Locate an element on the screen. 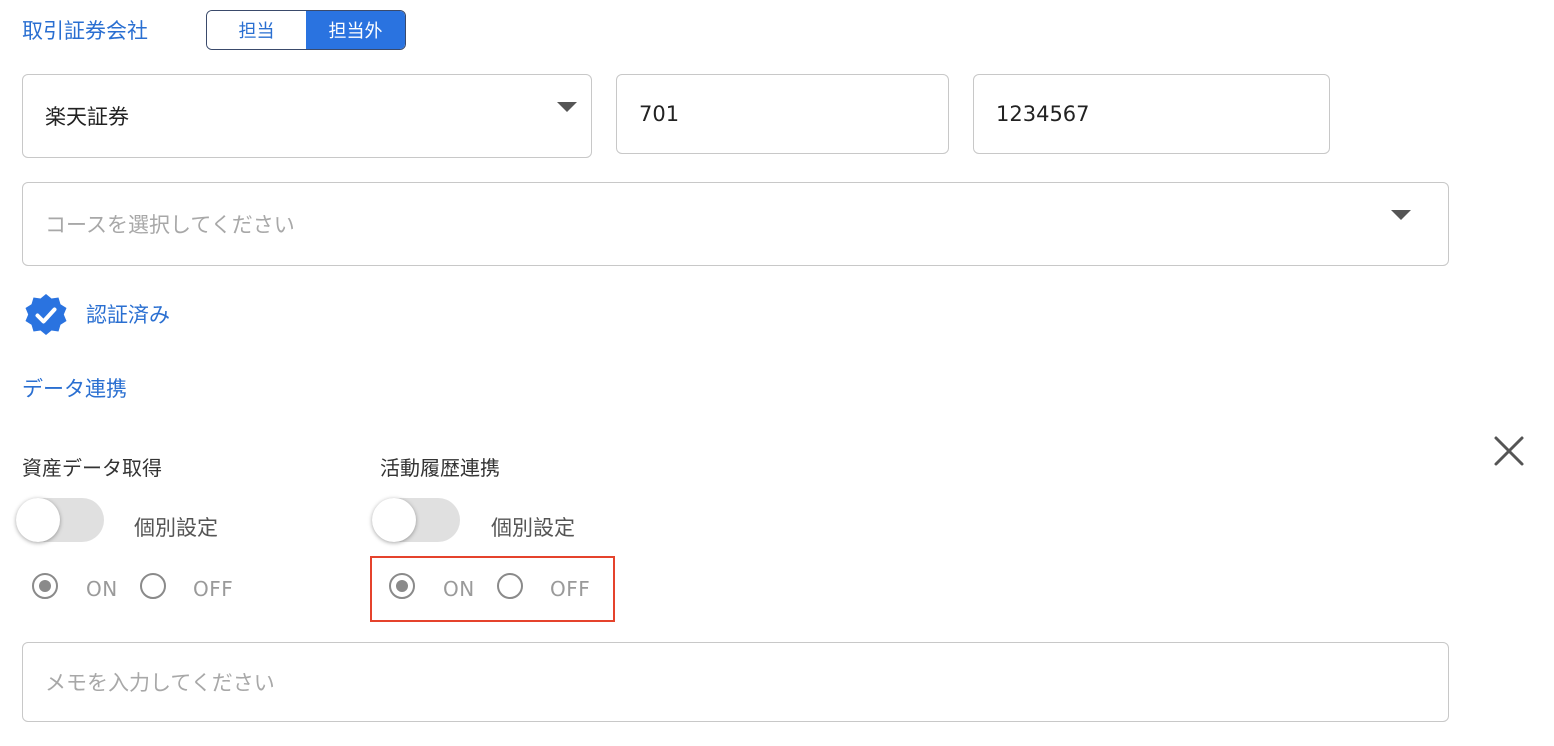 The height and width of the screenshot is (746, 1554). activity-history-toggle-label: 個別設定 is located at coordinates (533, 528).